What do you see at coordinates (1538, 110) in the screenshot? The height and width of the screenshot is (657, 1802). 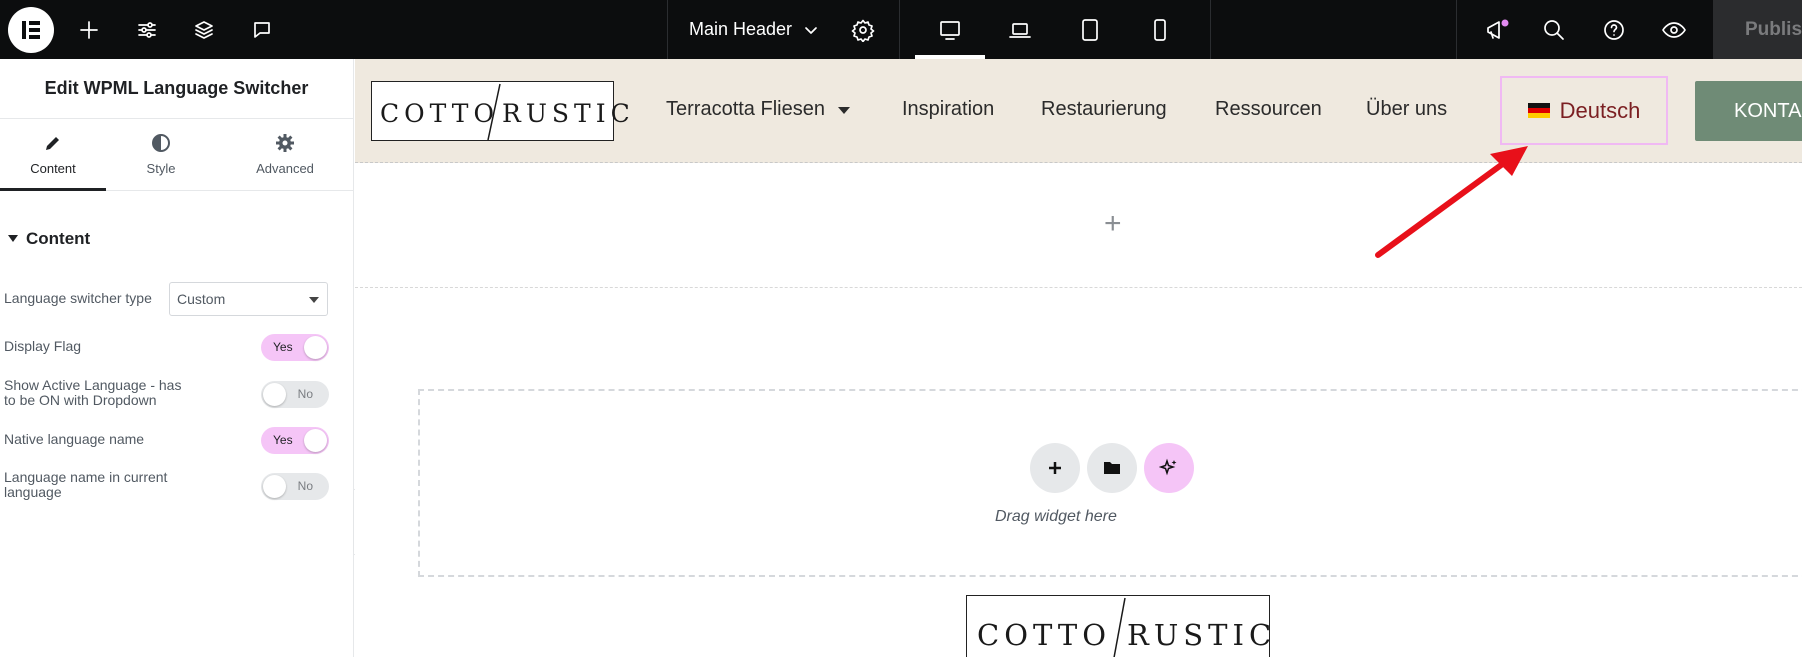 I see `german-flag-icon` at bounding box center [1538, 110].